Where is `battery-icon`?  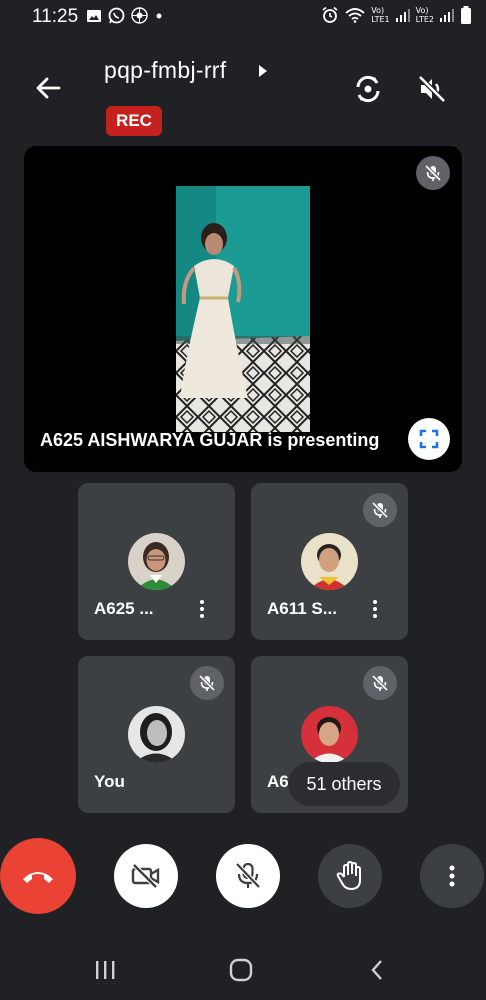
battery-icon is located at coordinates (466, 15).